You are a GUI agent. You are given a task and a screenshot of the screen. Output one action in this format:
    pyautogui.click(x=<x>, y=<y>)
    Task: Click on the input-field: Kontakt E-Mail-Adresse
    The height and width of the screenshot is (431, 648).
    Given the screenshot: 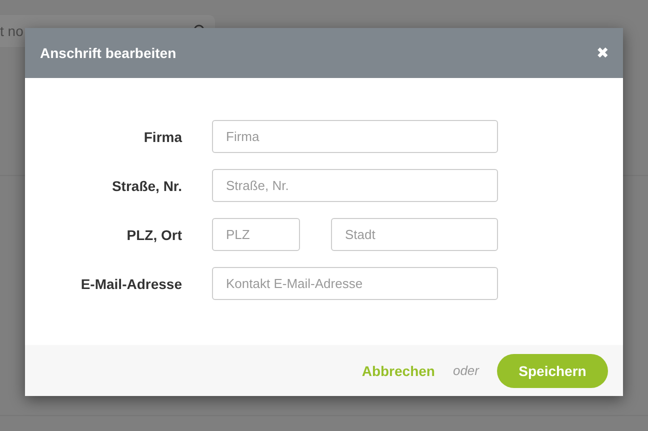 What is the action you would take?
    pyautogui.click(x=355, y=283)
    